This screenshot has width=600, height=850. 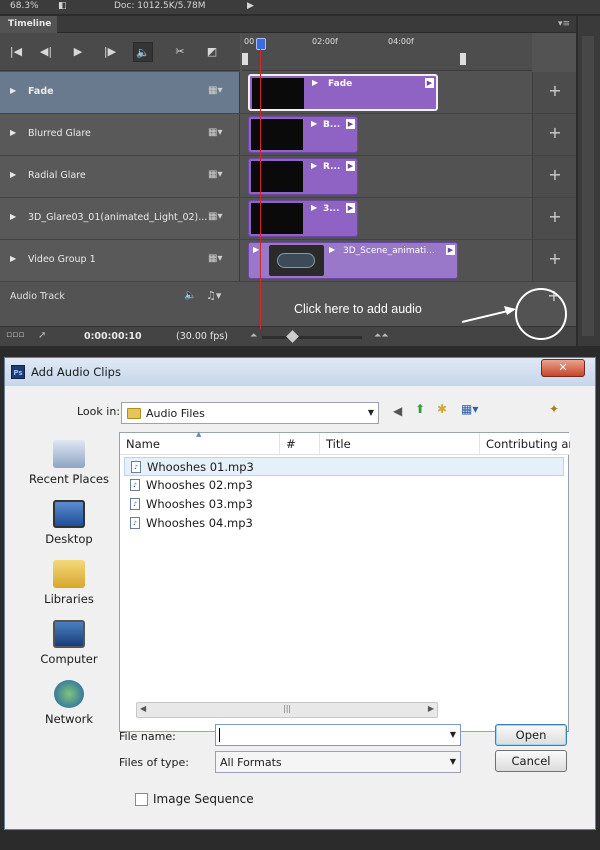 What do you see at coordinates (78, 52) in the screenshot?
I see `play-icon: ▶` at bounding box center [78, 52].